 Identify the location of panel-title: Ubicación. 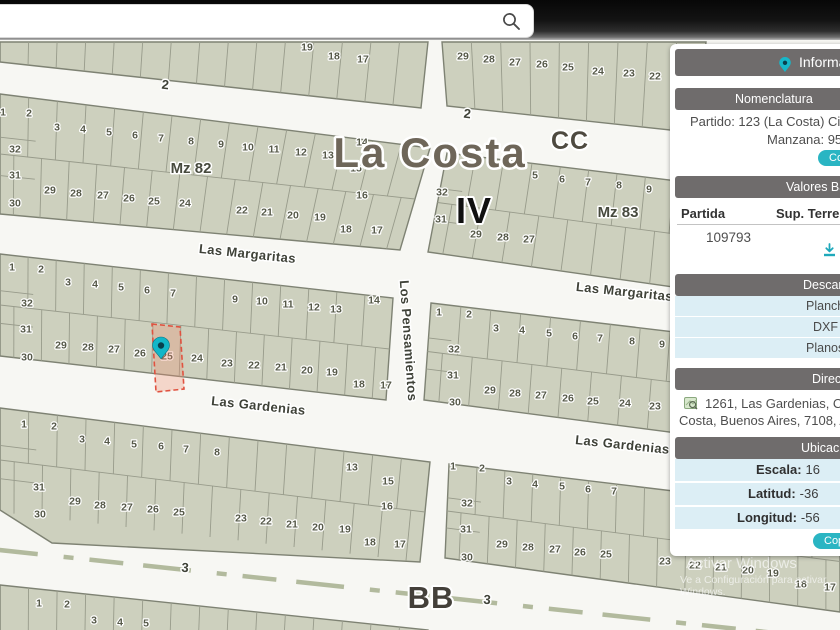
(820, 448).